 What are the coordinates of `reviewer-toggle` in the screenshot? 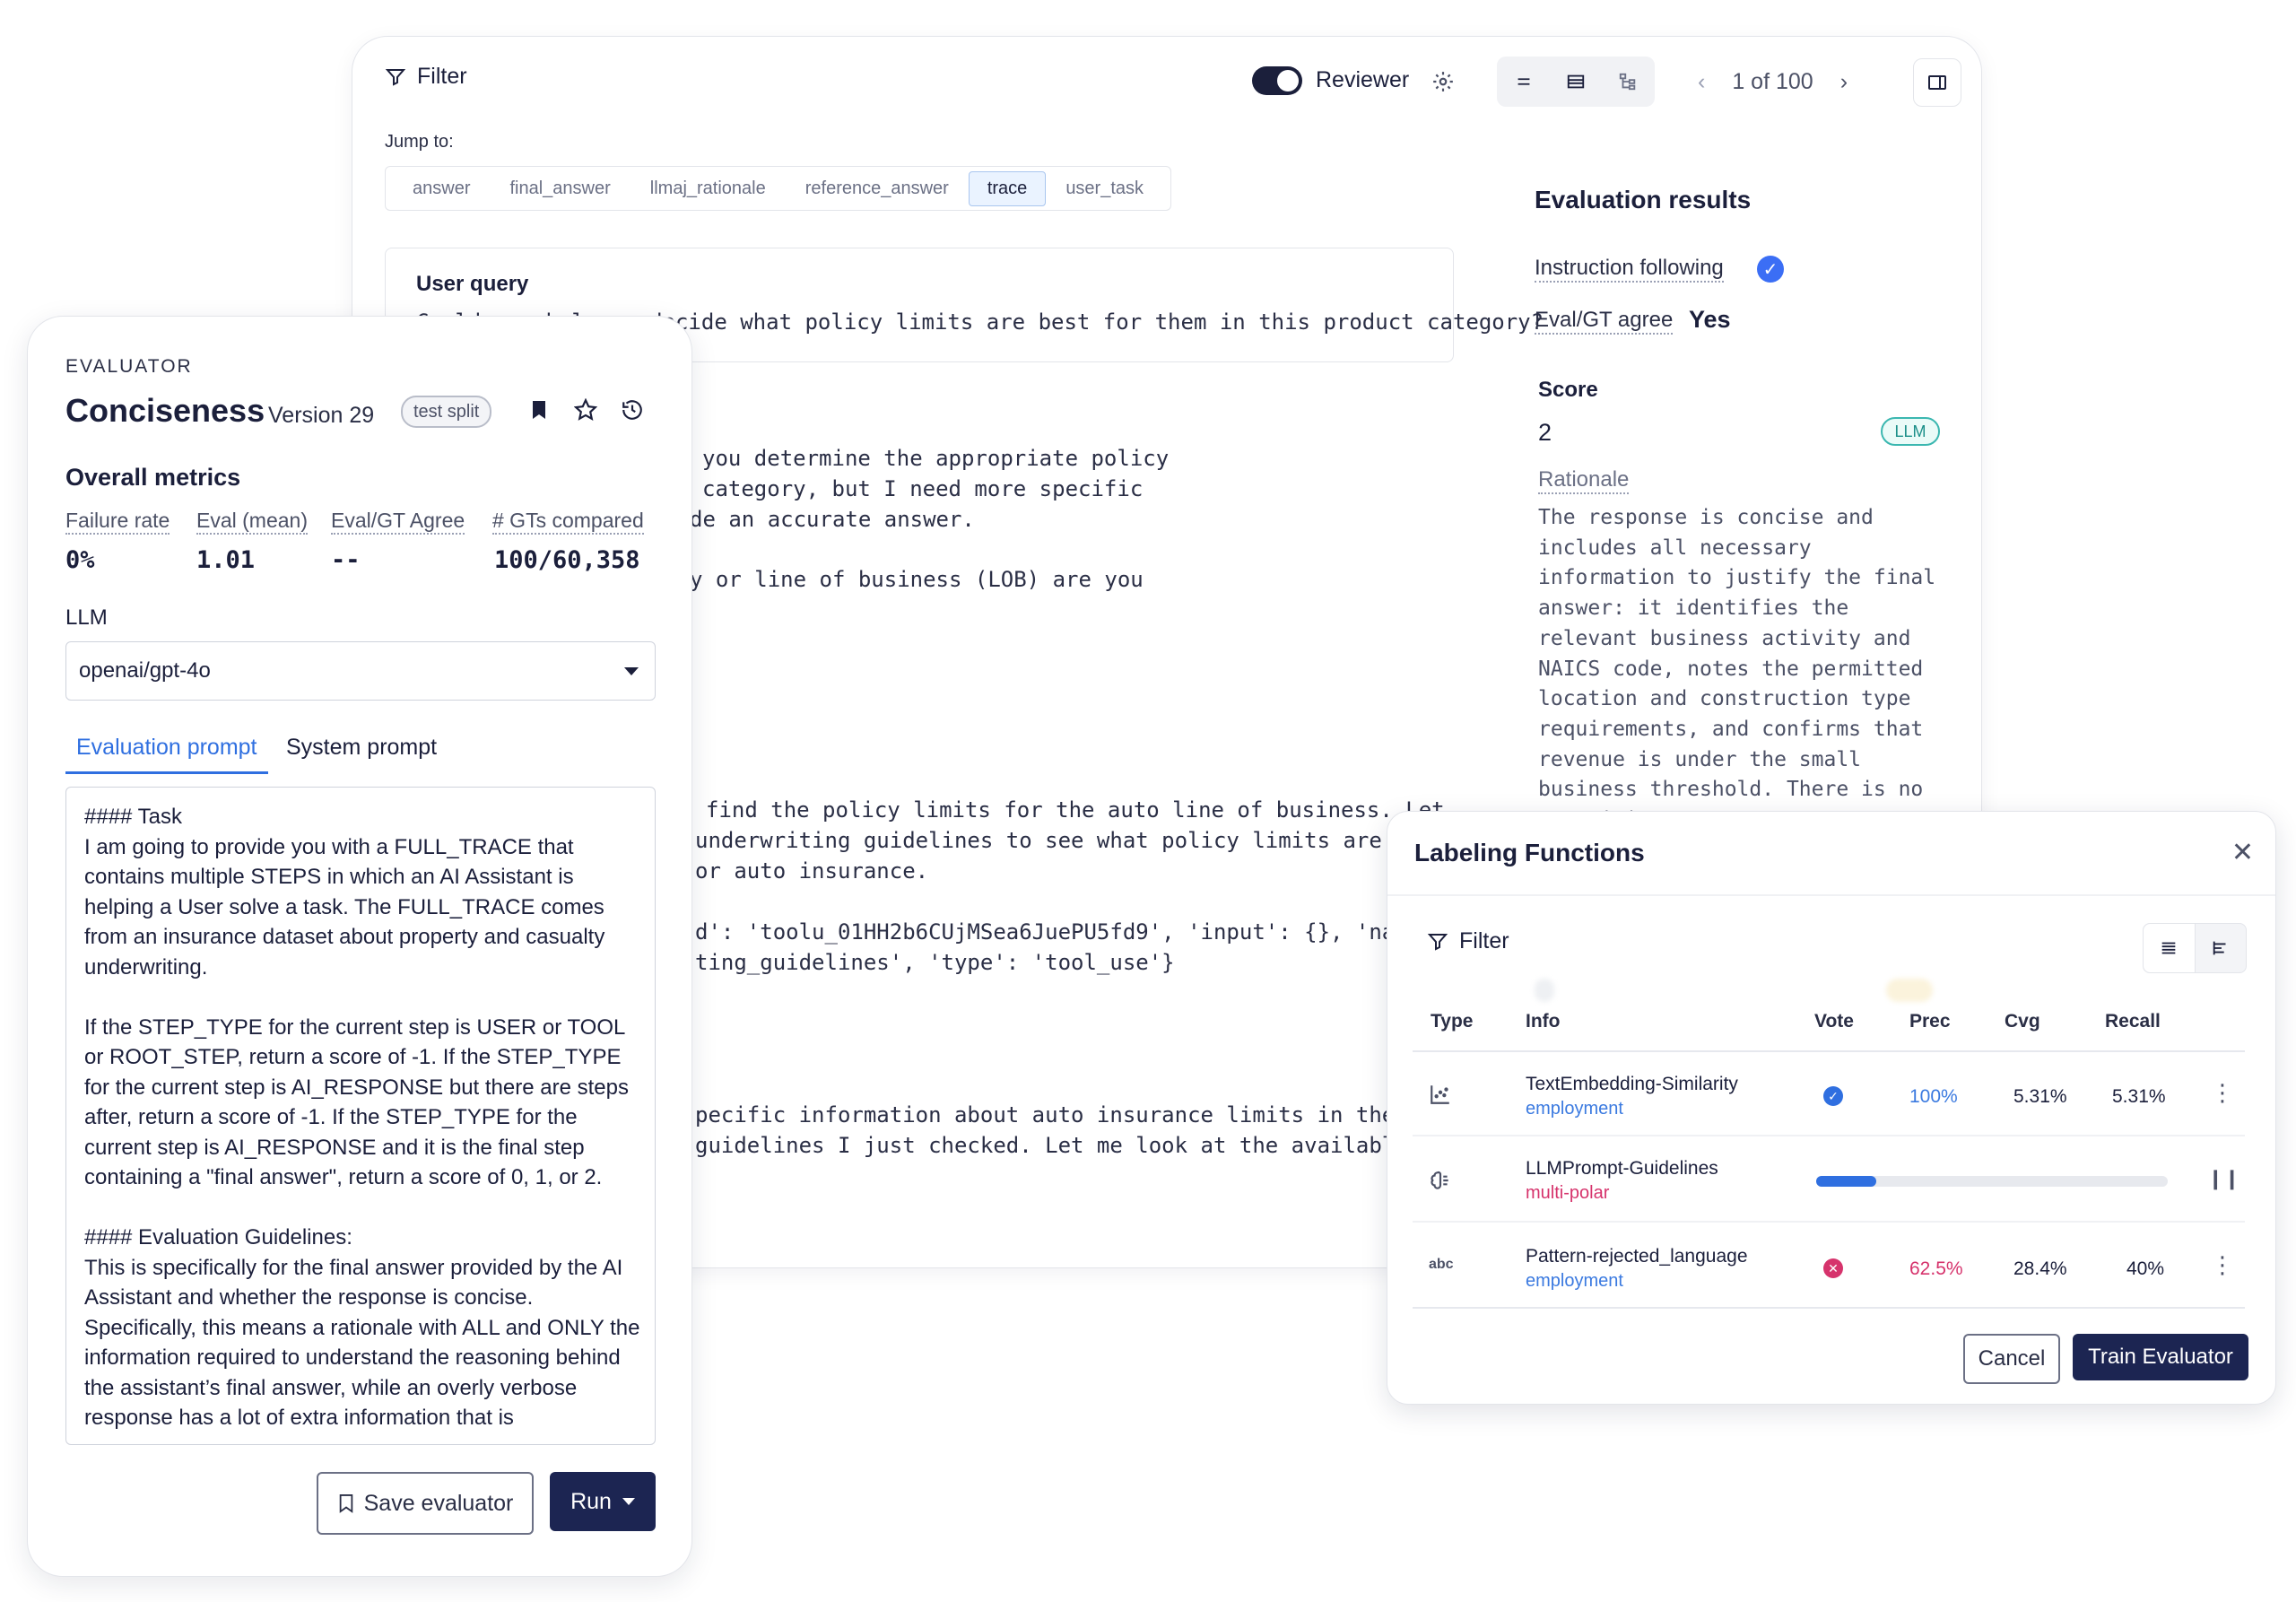 It's located at (1277, 81).